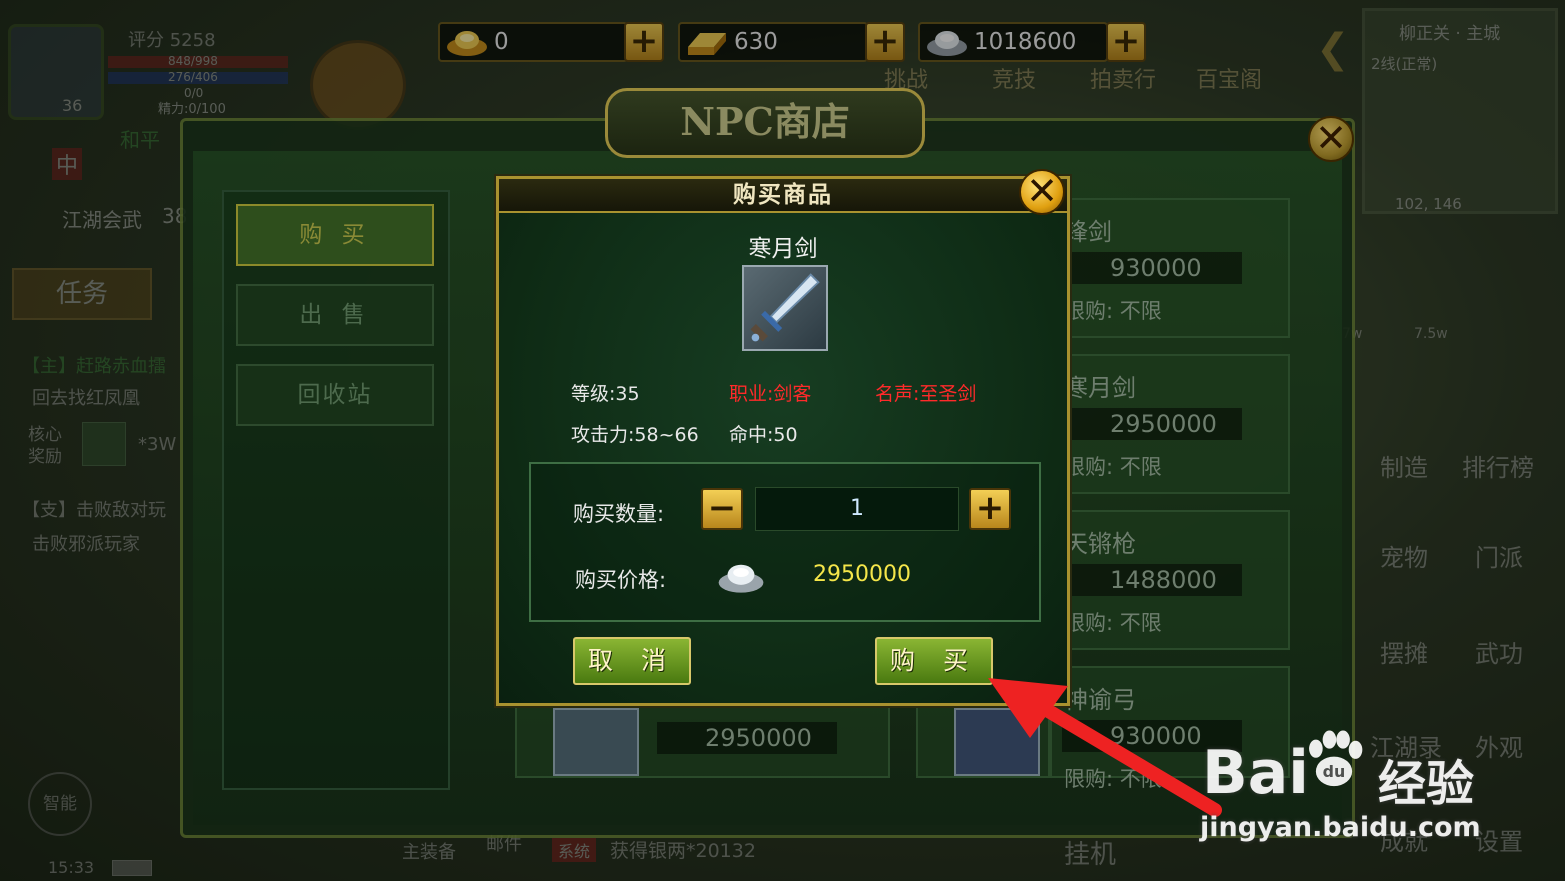 The height and width of the screenshot is (881, 1565). I want to click on shop-item-name: 寒月剑, so click(1100, 388).